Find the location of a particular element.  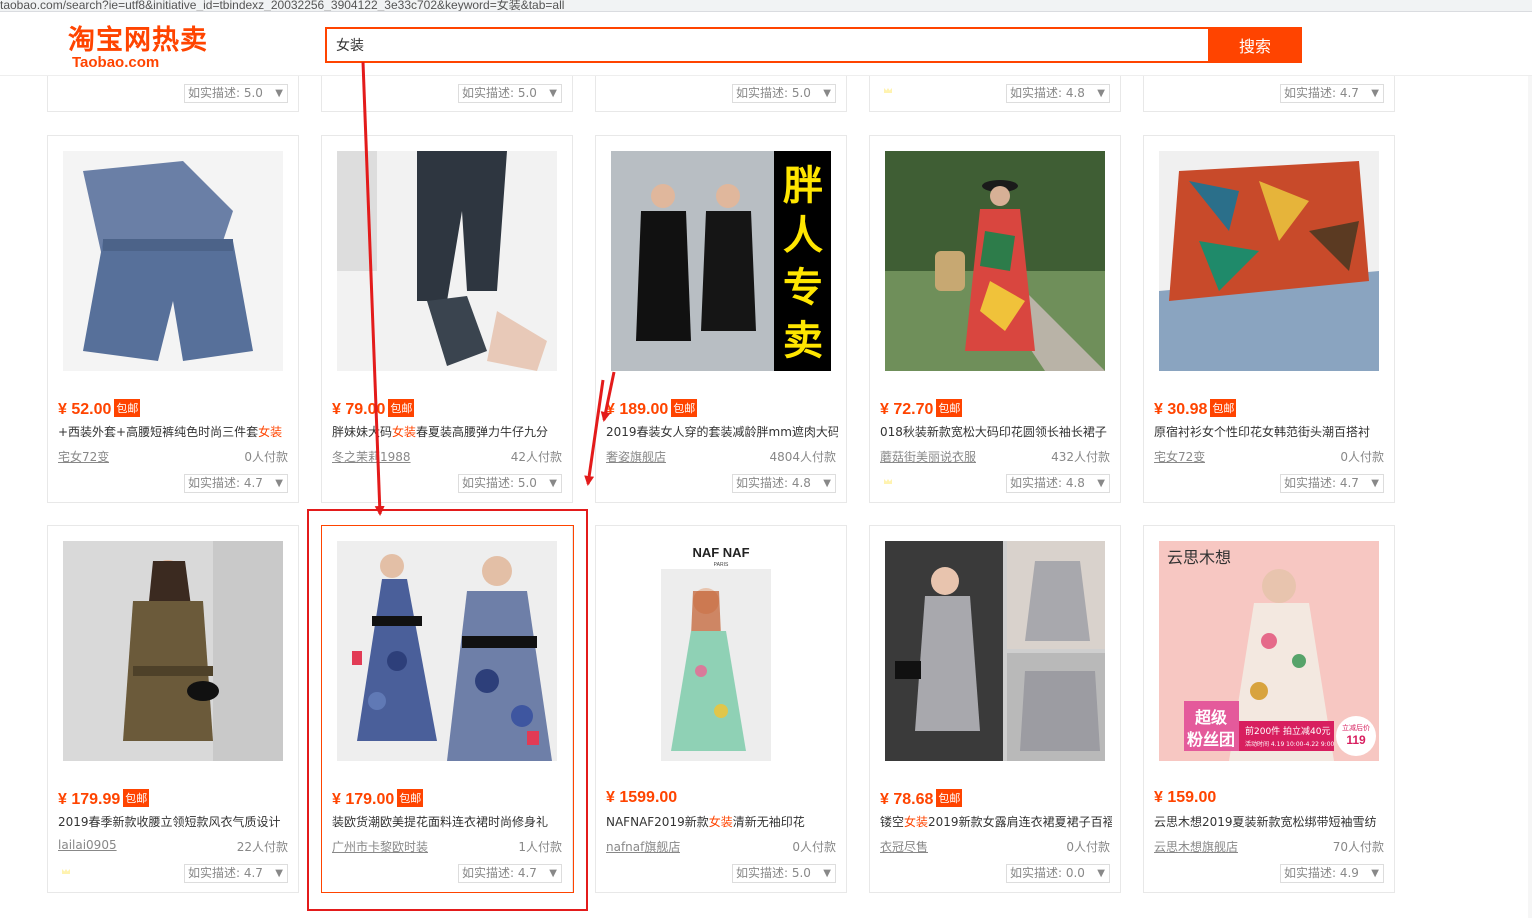

shop-link: 奢姿旗舰店 is located at coordinates (636, 456).